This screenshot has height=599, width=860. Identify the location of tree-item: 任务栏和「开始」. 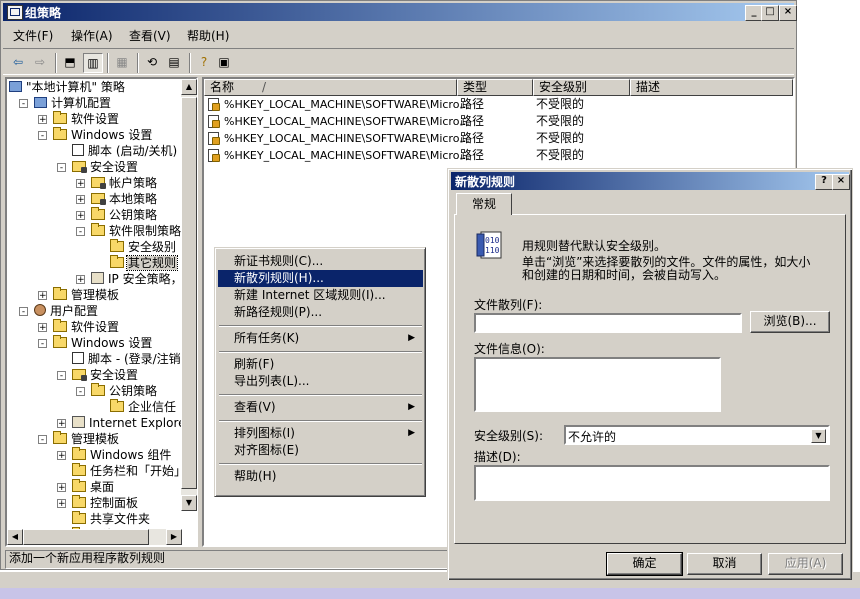
(129, 471).